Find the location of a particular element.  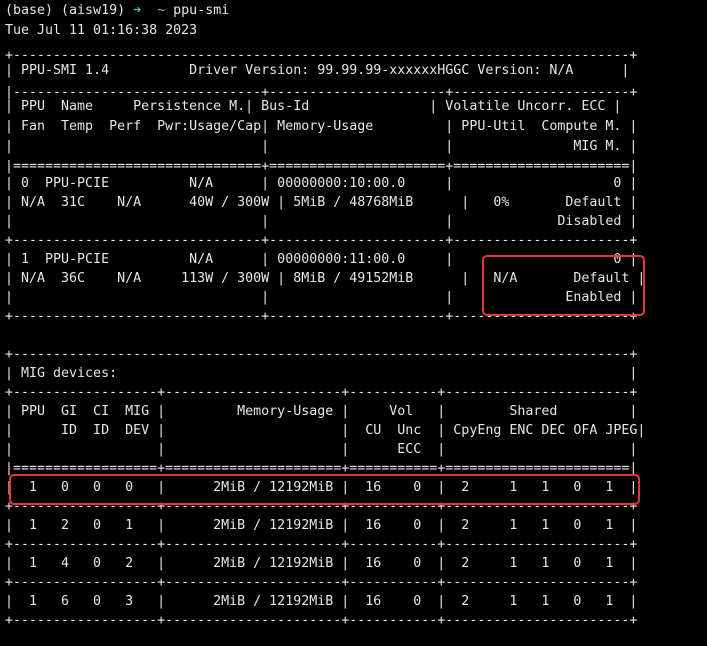

output-line: | | | MIG M. | is located at coordinates (321, 146).